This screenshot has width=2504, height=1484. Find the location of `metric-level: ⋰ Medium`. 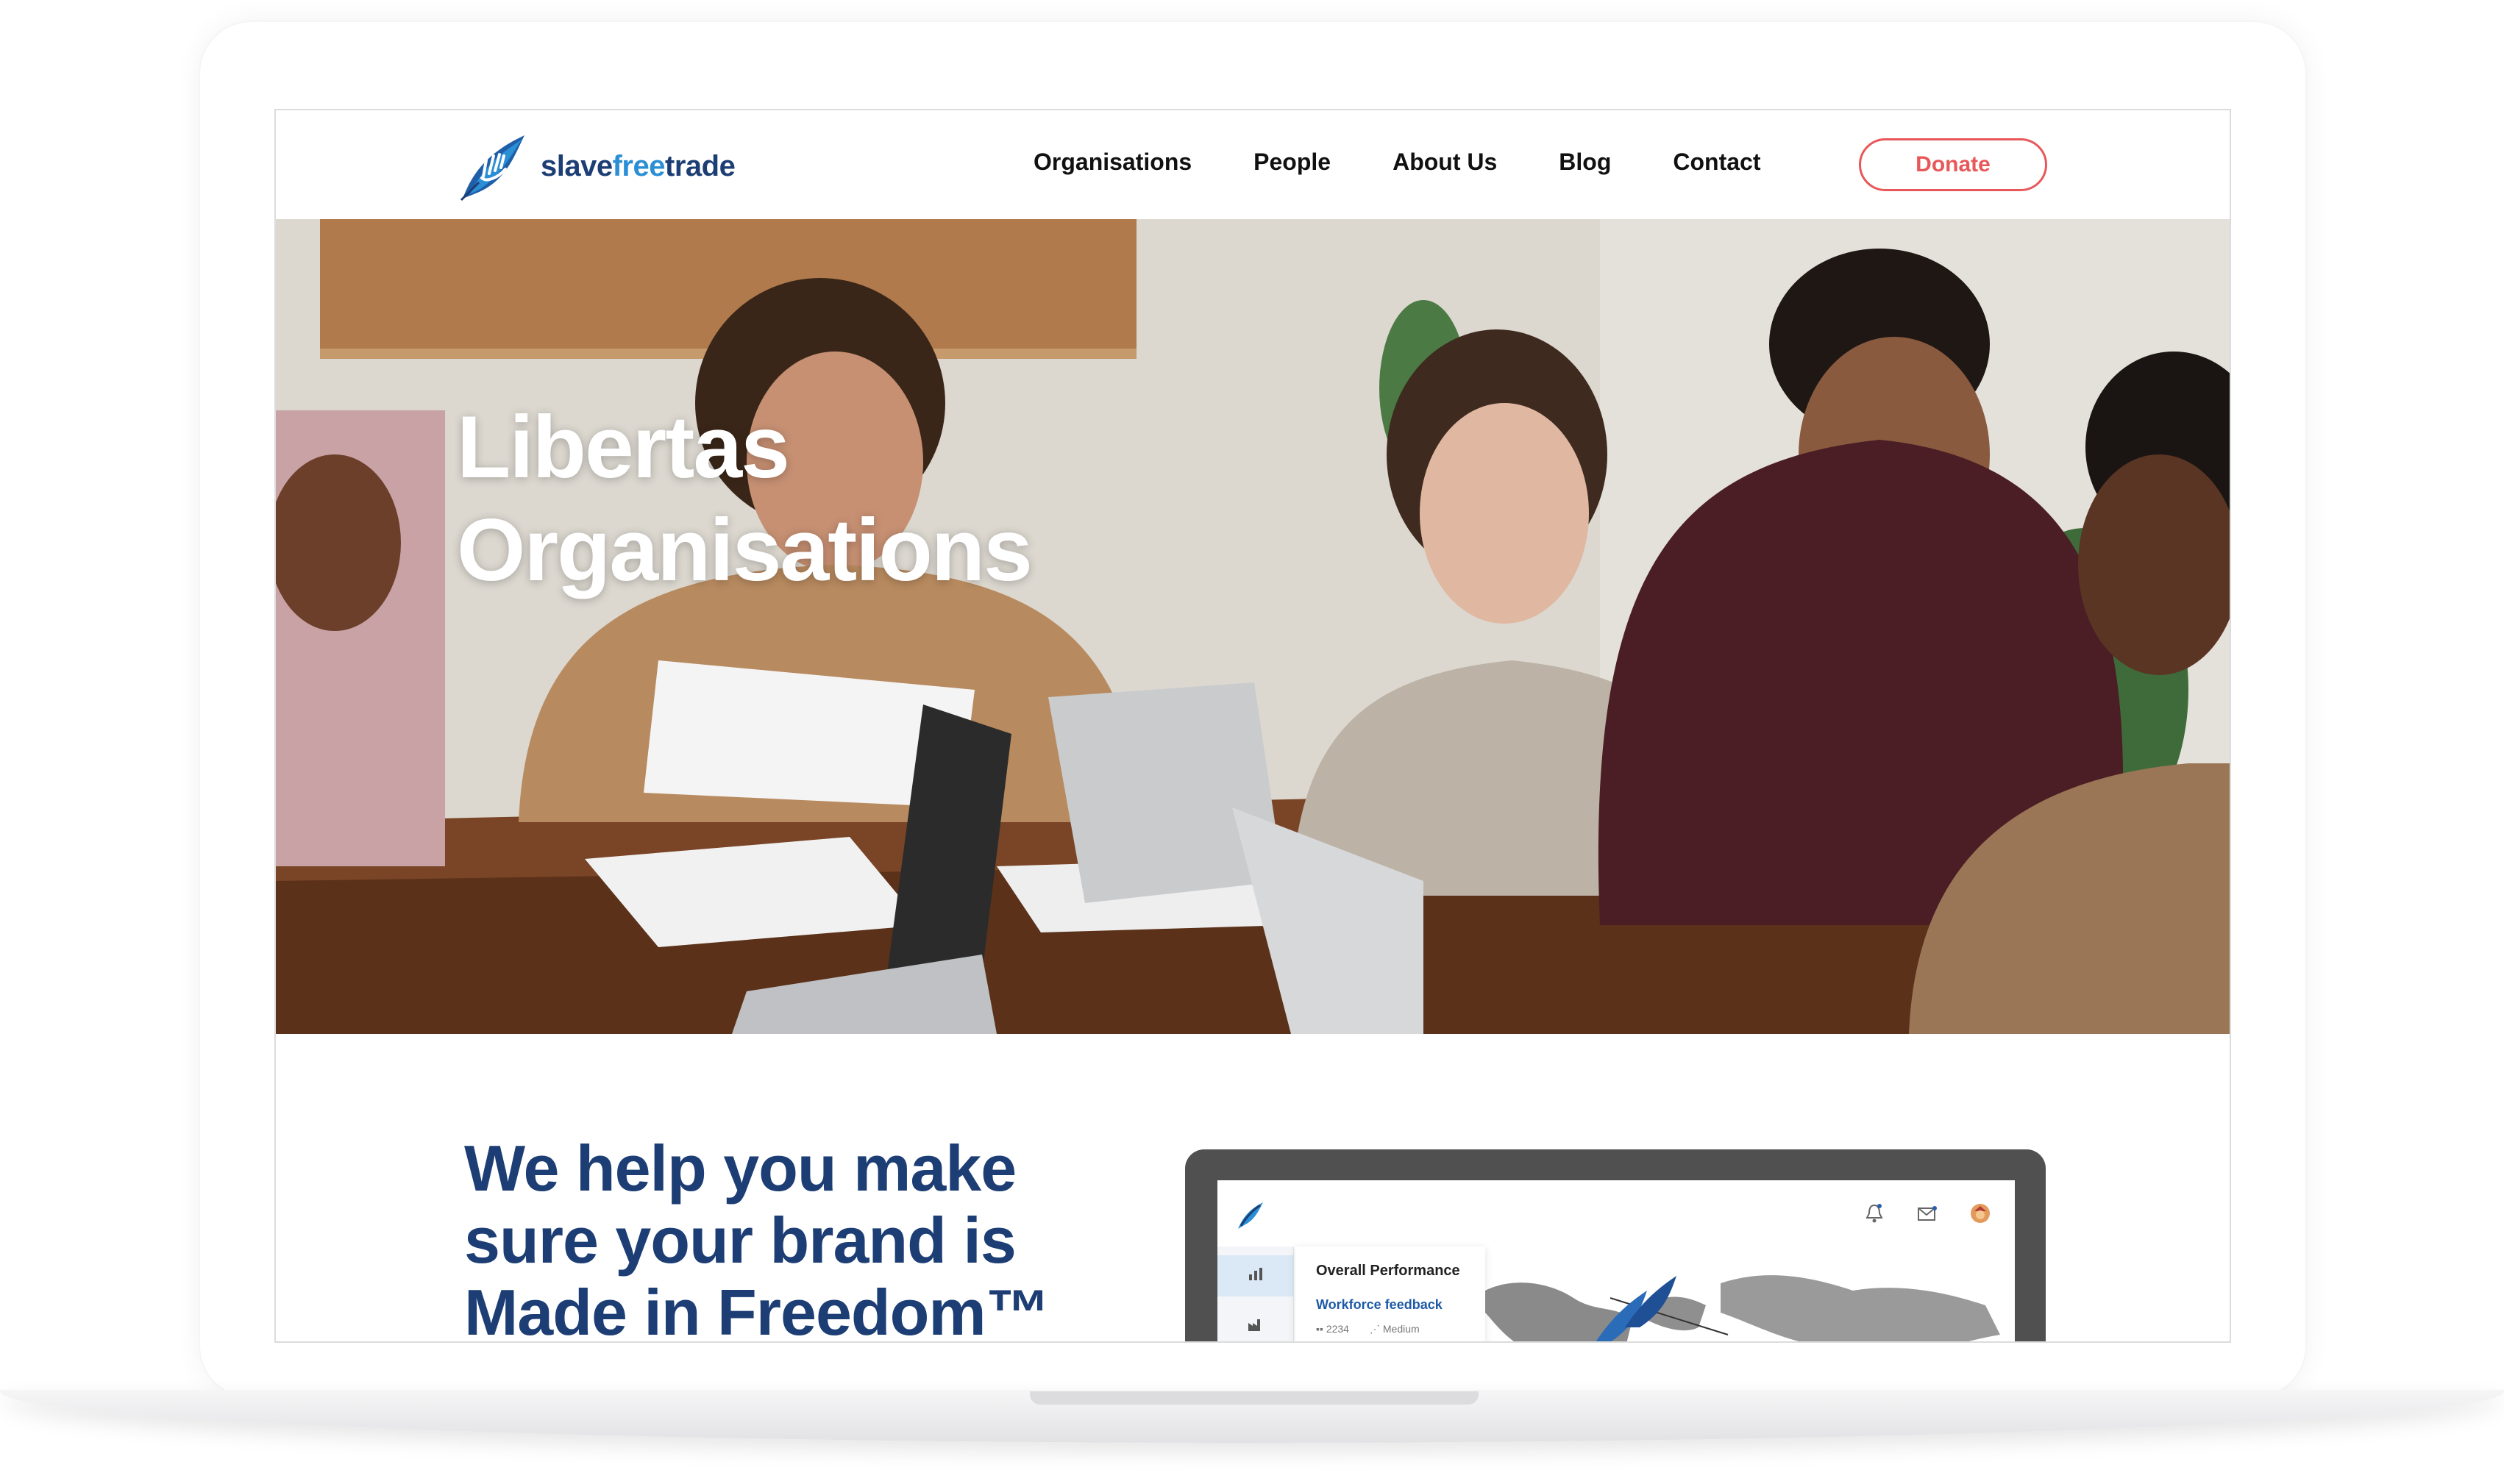

metric-level: ⋰ Medium is located at coordinates (1395, 1329).